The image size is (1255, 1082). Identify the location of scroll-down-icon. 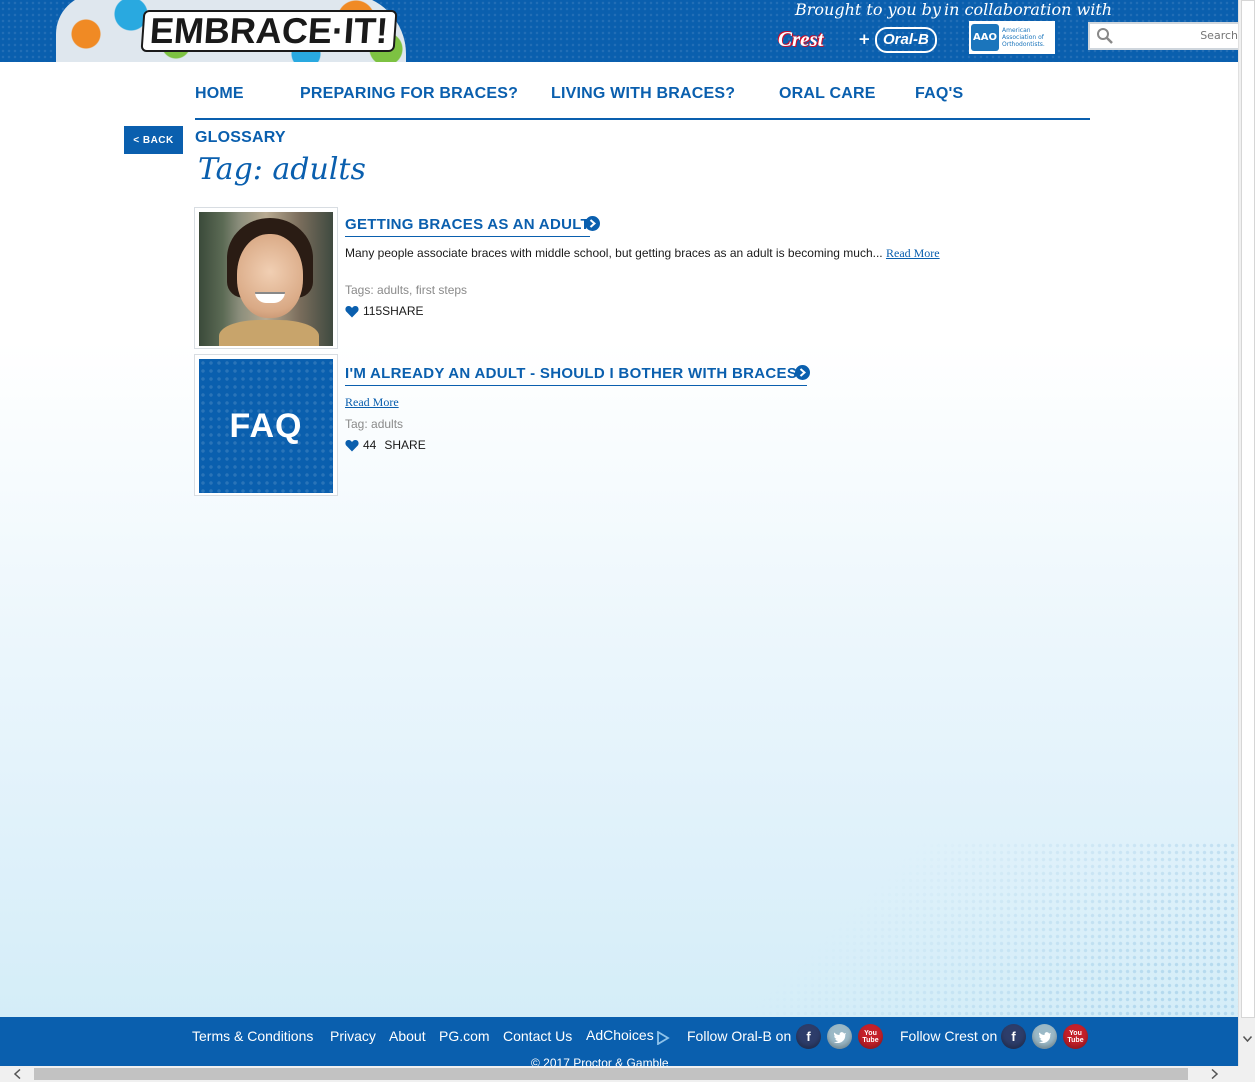
(1247, 1039).